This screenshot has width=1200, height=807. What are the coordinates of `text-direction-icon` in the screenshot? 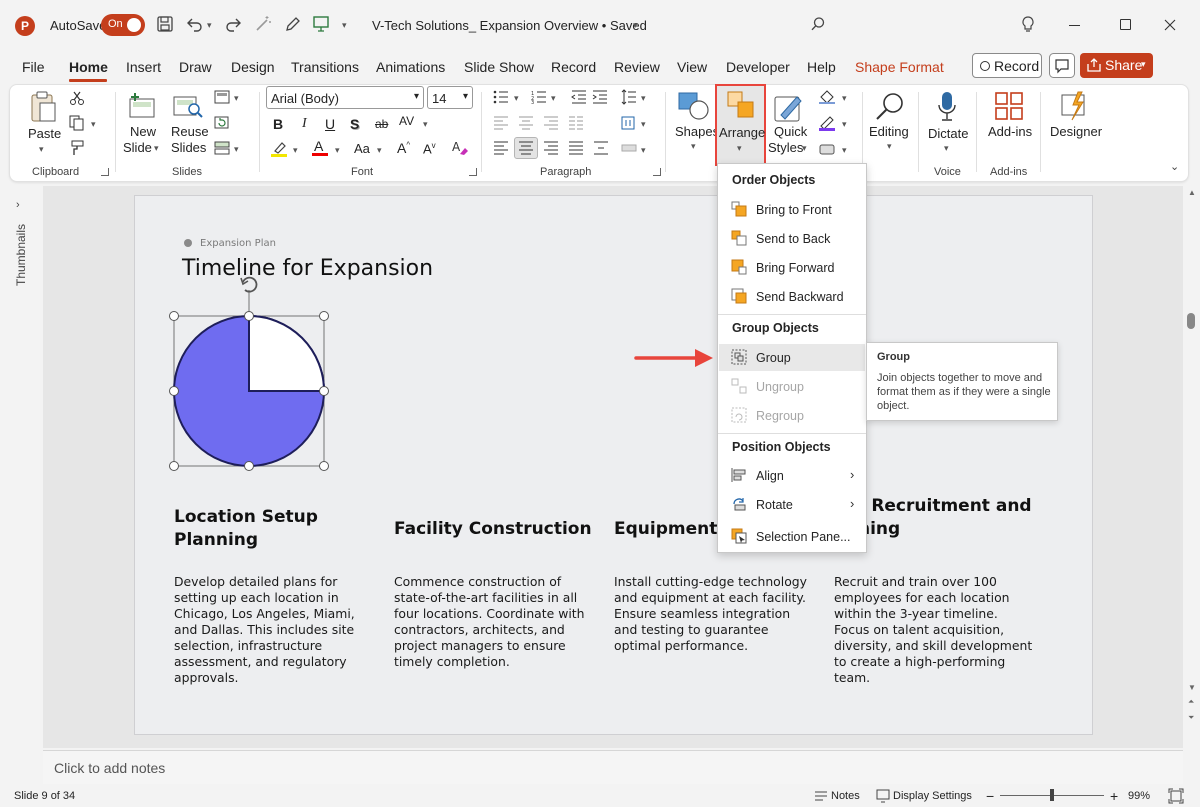 It's located at (629, 123).